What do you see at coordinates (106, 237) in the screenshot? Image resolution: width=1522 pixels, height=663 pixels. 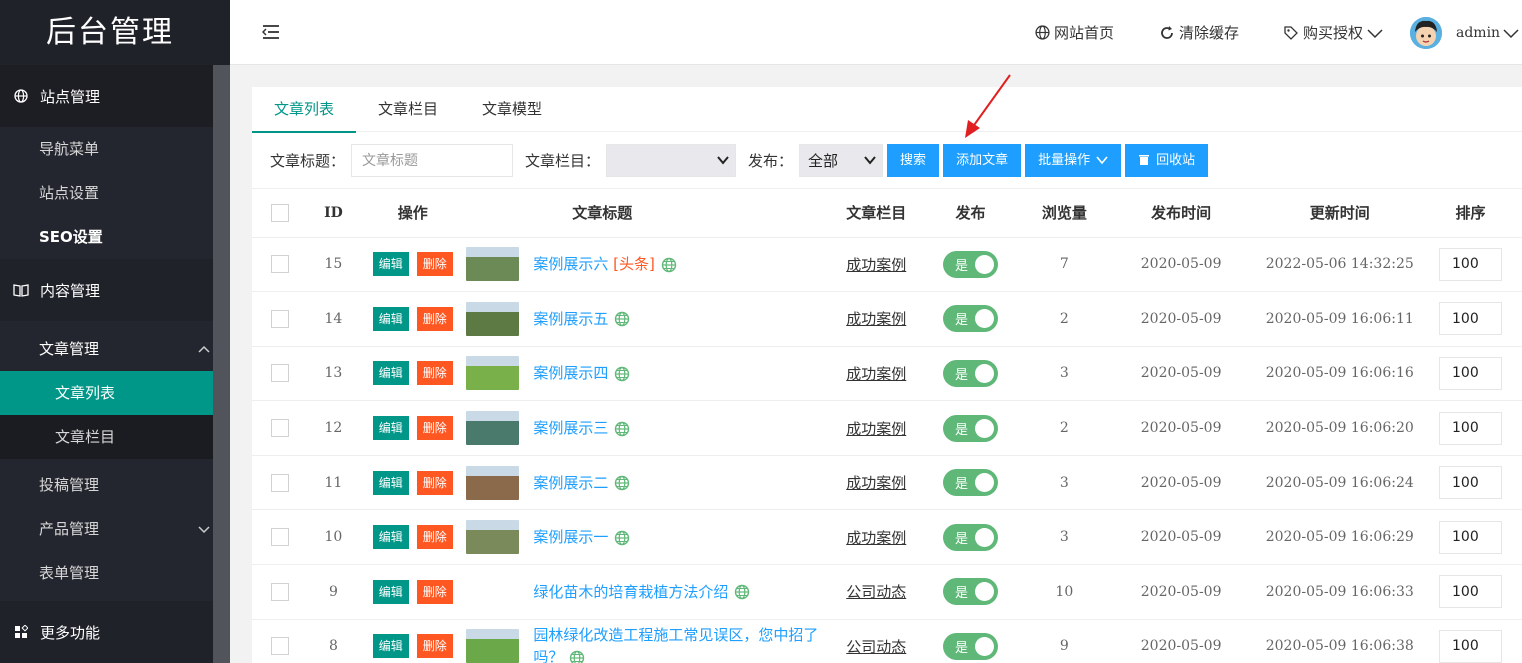 I see `sidebar-item-seo: SEO设置` at bounding box center [106, 237].